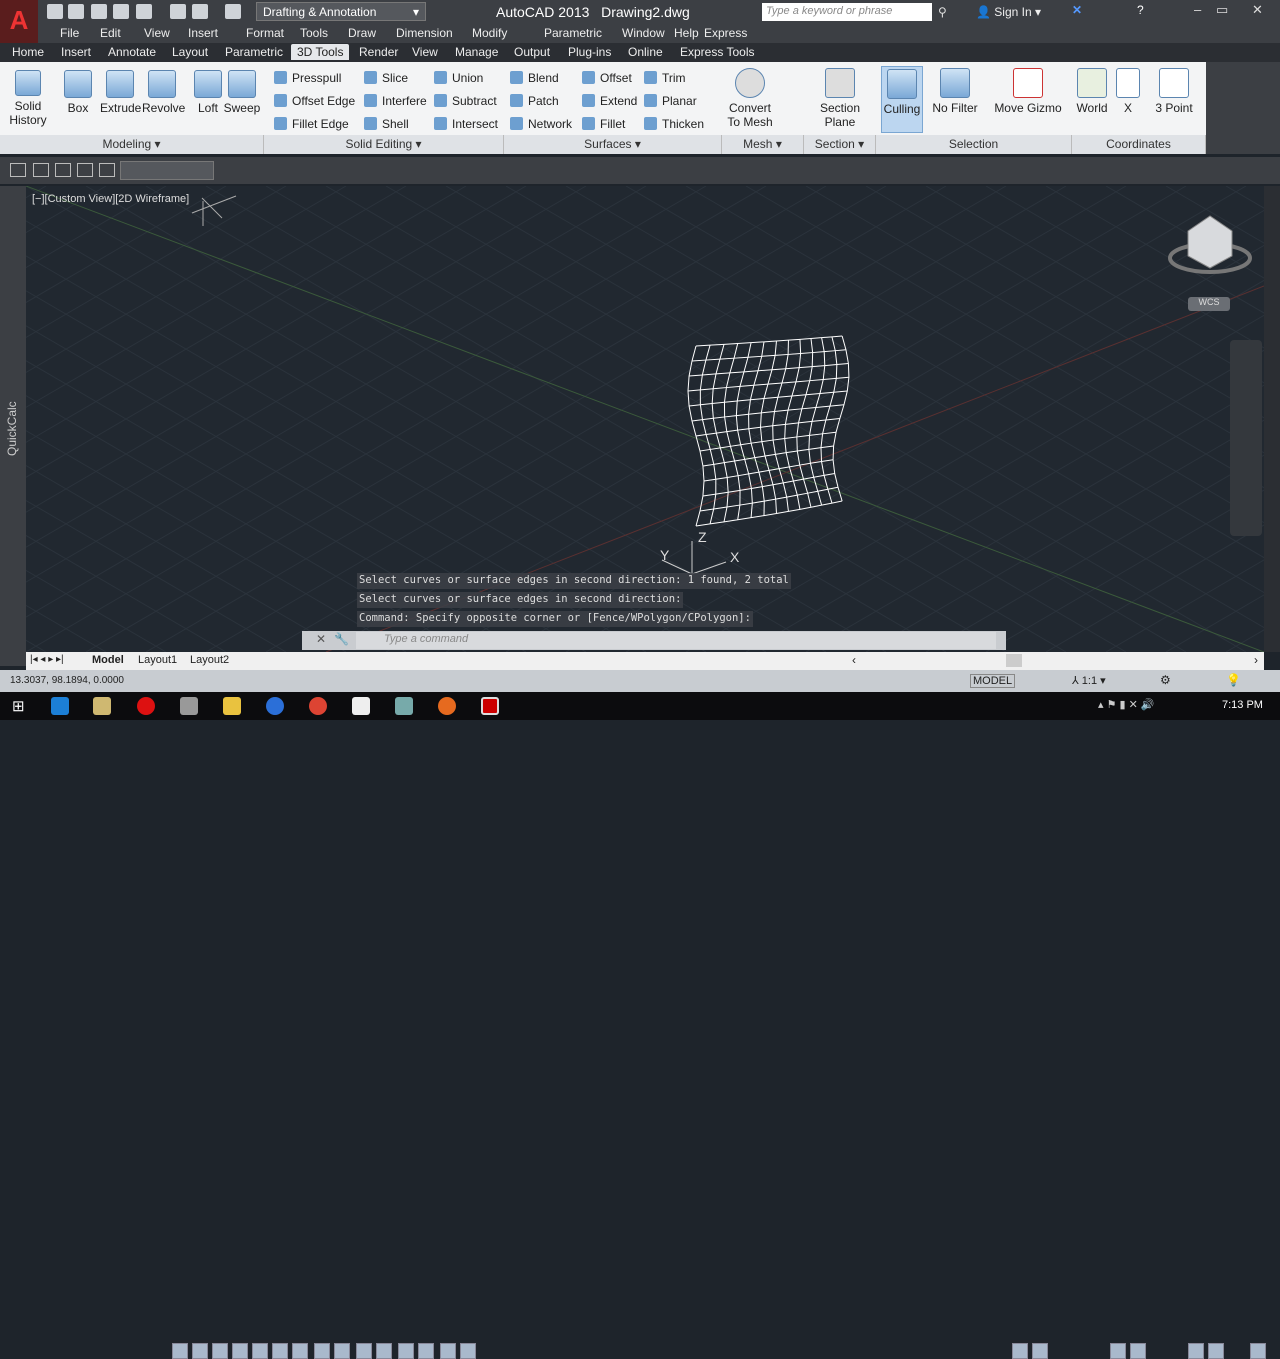 This screenshot has height=1359, width=1280. What do you see at coordinates (386, 124) in the screenshot?
I see `shell-button: Shell` at bounding box center [386, 124].